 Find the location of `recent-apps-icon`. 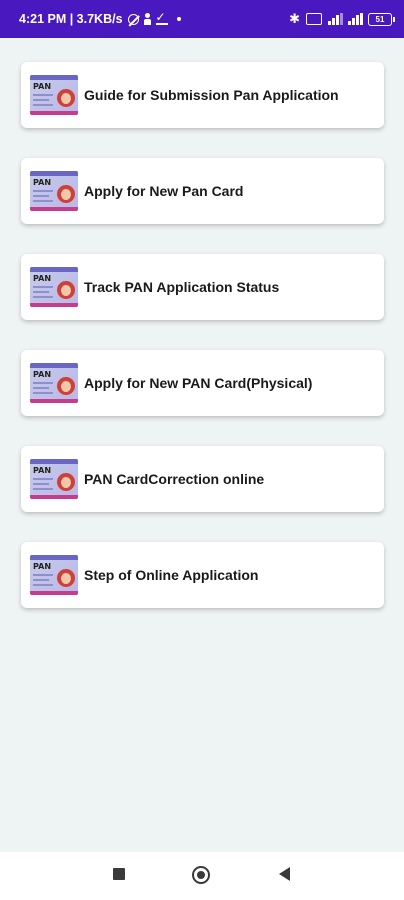

recent-apps-icon is located at coordinates (119, 874).